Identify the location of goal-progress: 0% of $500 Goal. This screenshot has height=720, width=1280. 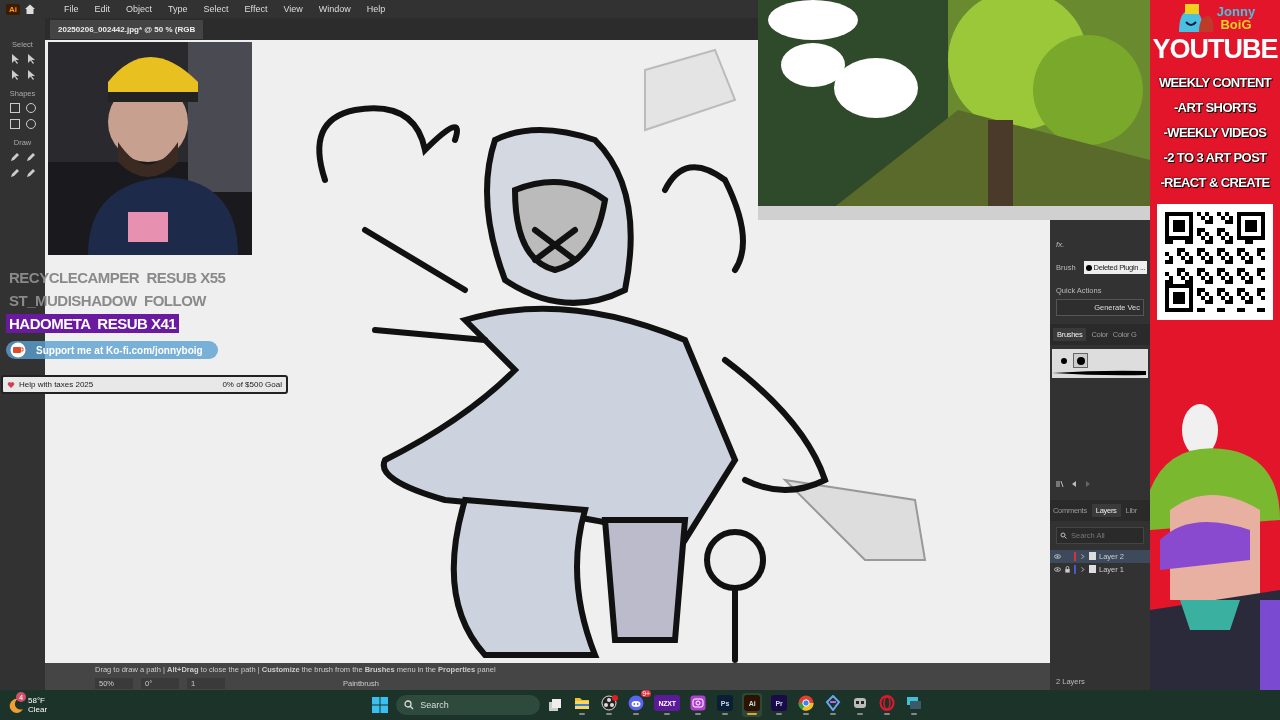
(252, 384).